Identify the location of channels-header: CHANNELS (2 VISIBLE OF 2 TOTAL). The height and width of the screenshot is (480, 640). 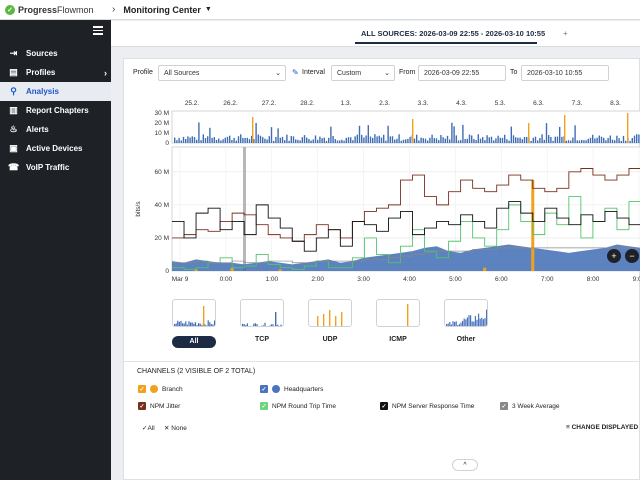
(382, 371).